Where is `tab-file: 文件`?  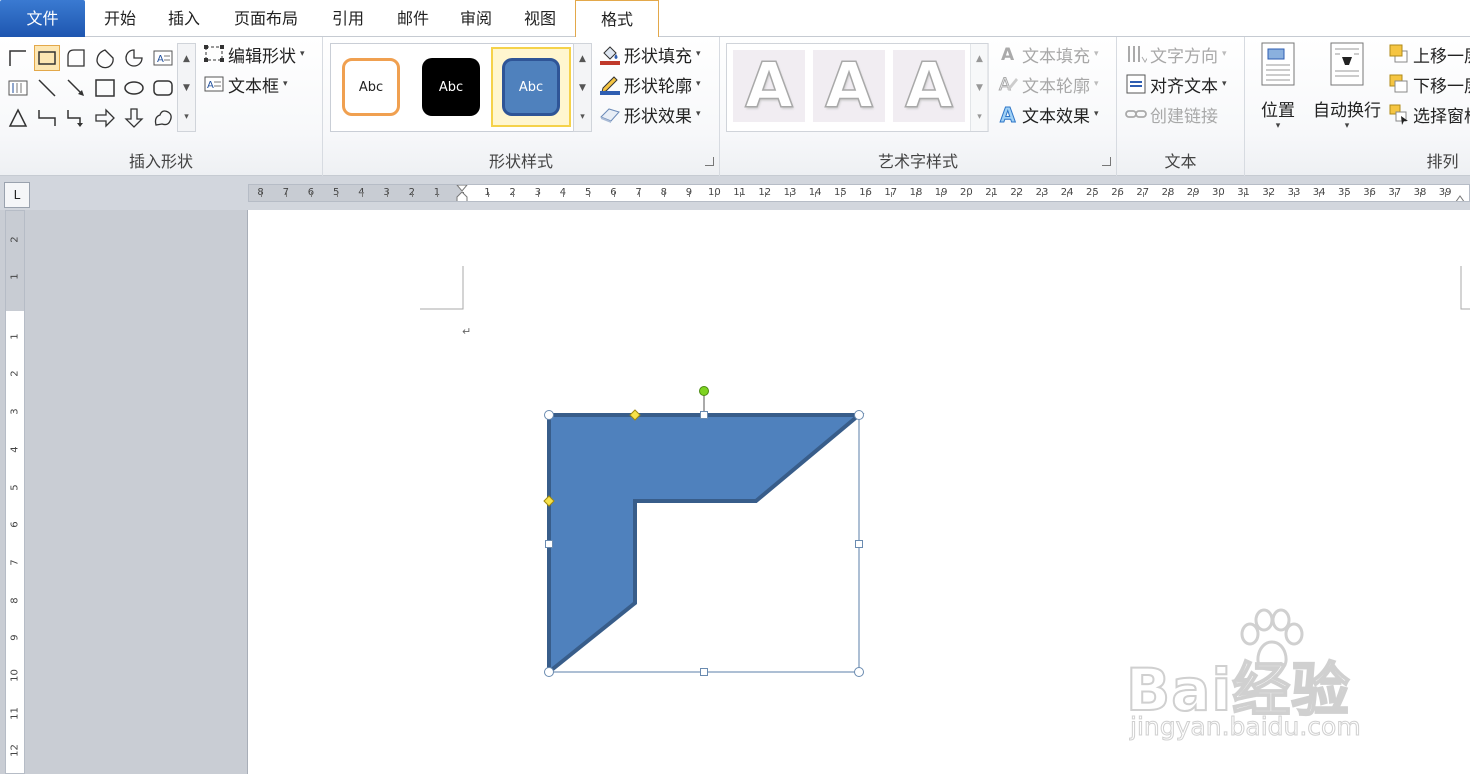 tab-file: 文件 is located at coordinates (42, 18).